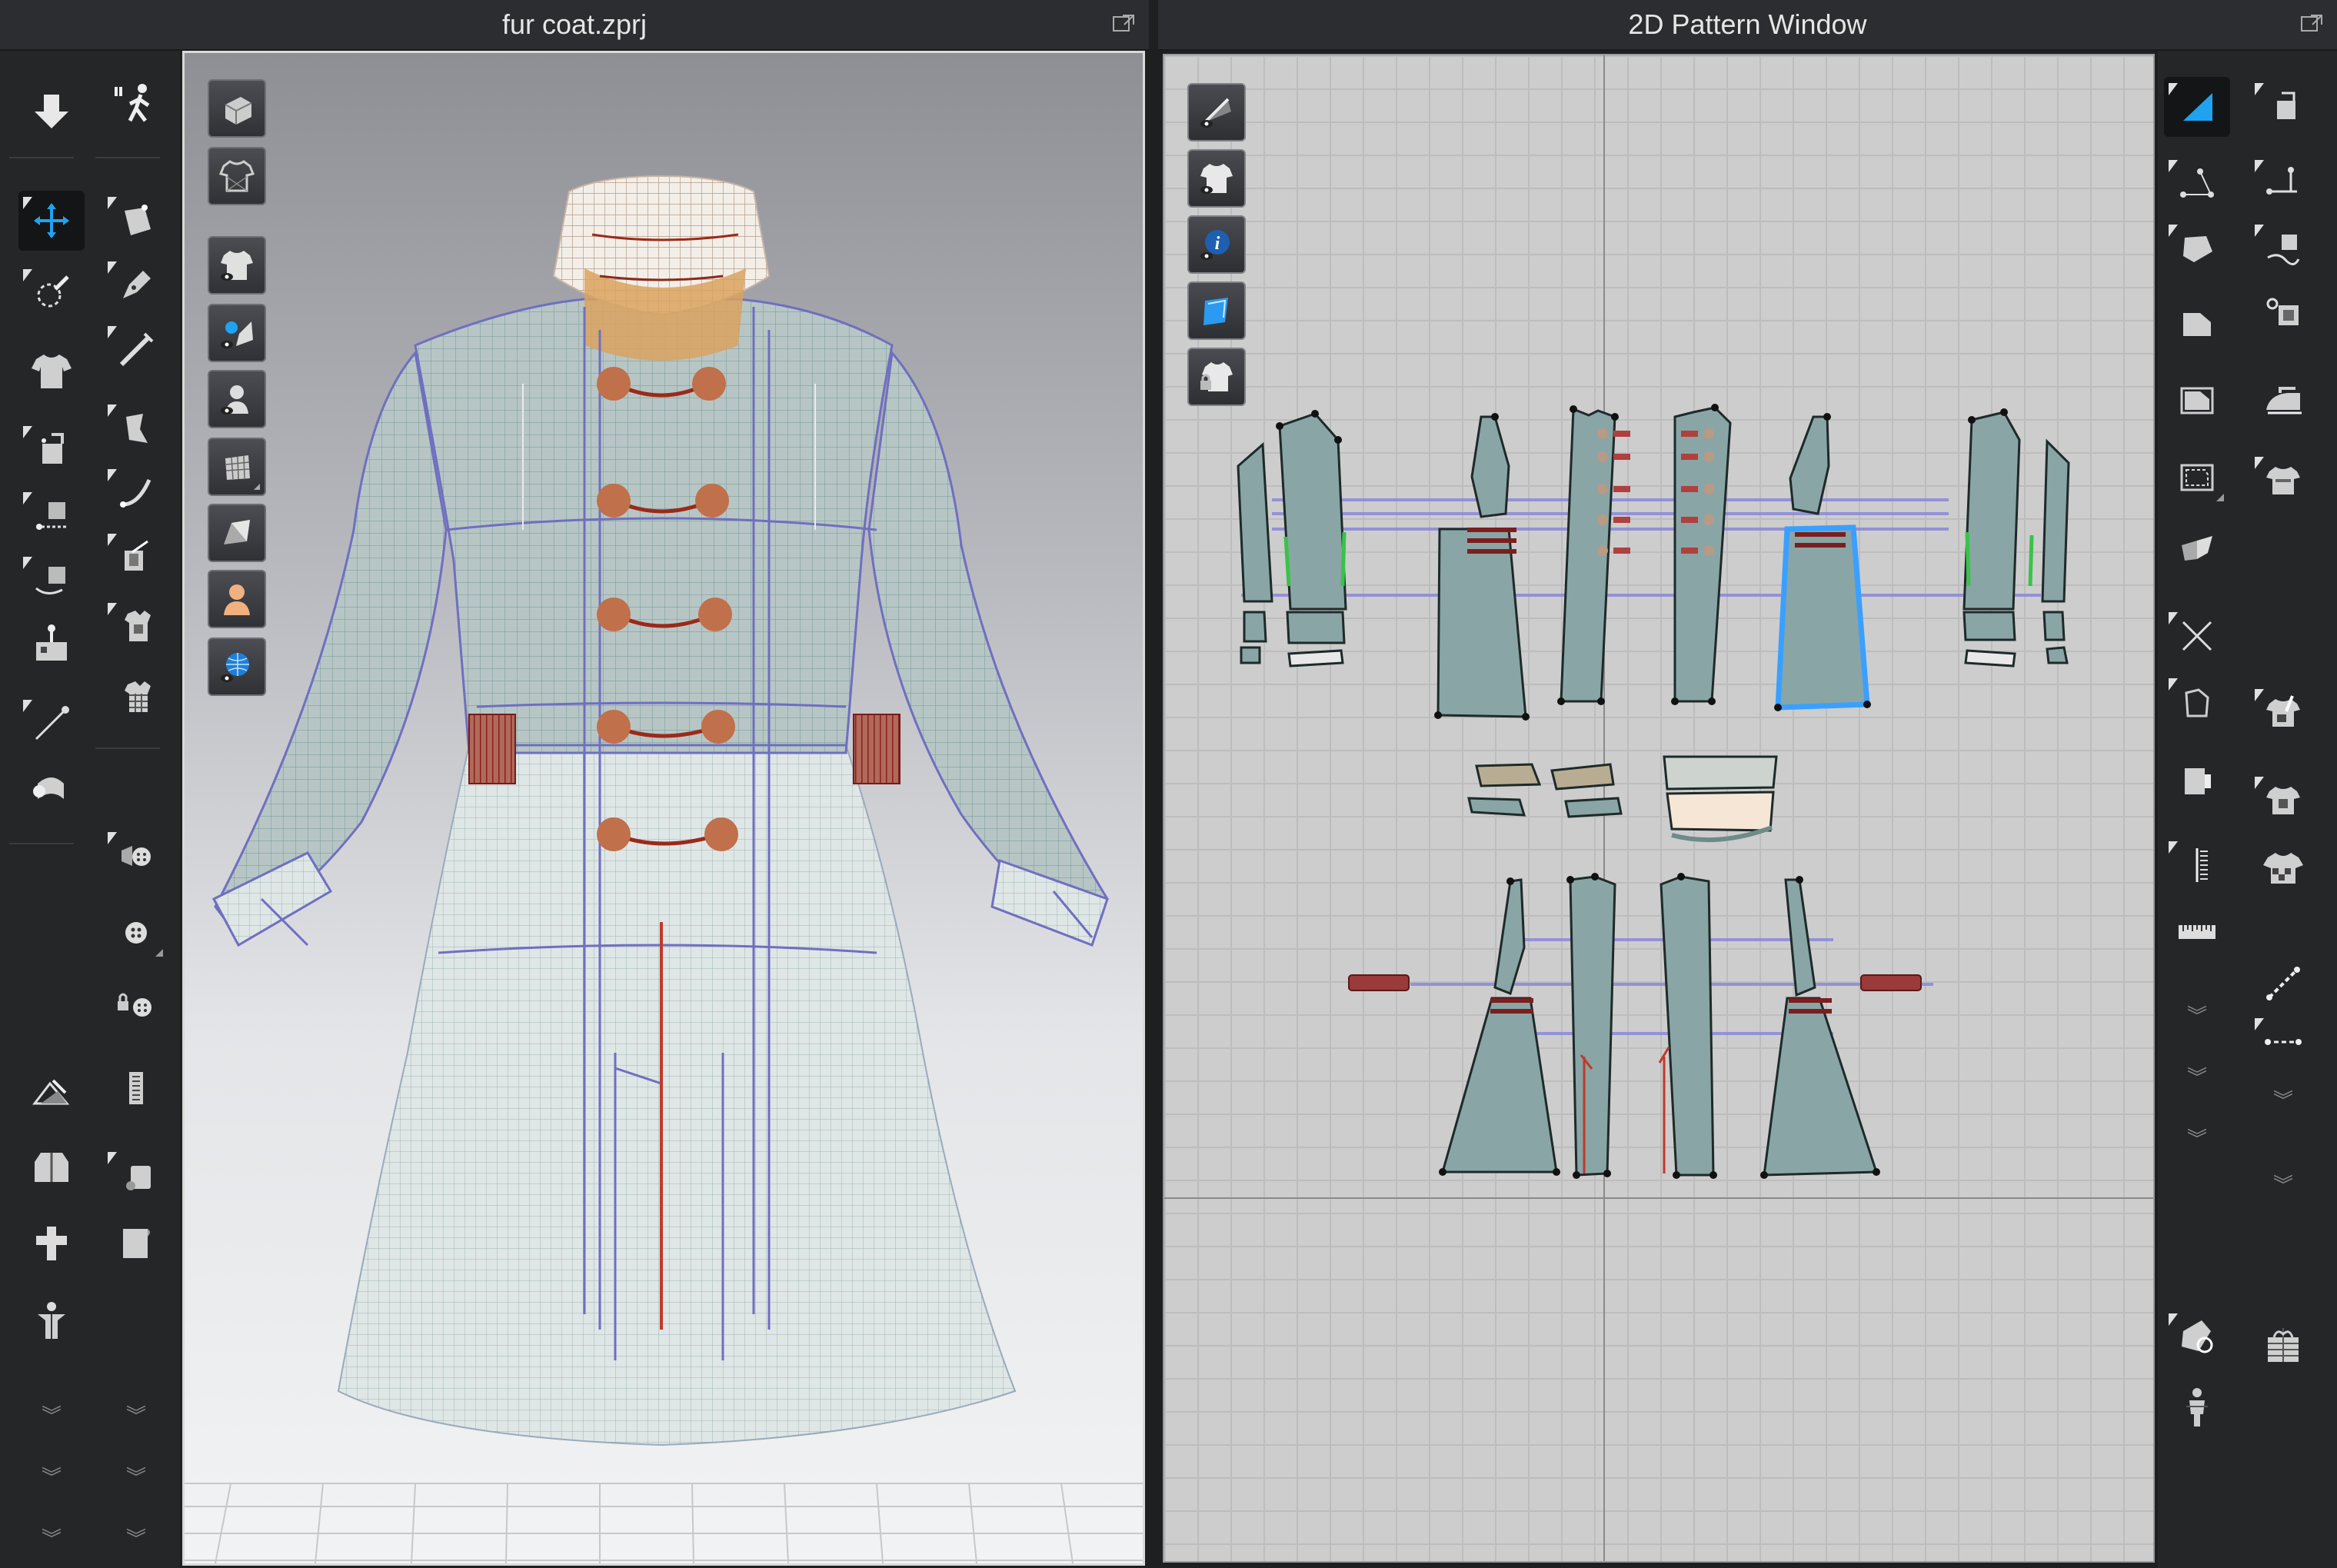  Describe the element at coordinates (2283, 313) in the screenshot. I see `trim-sewing-icon` at that location.